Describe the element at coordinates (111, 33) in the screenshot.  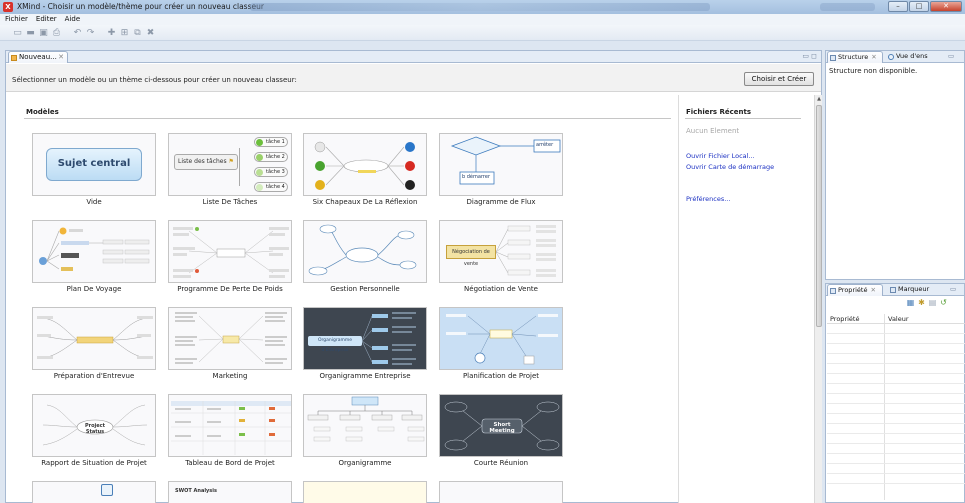
I see `add-topic-icon: ✚` at that location.